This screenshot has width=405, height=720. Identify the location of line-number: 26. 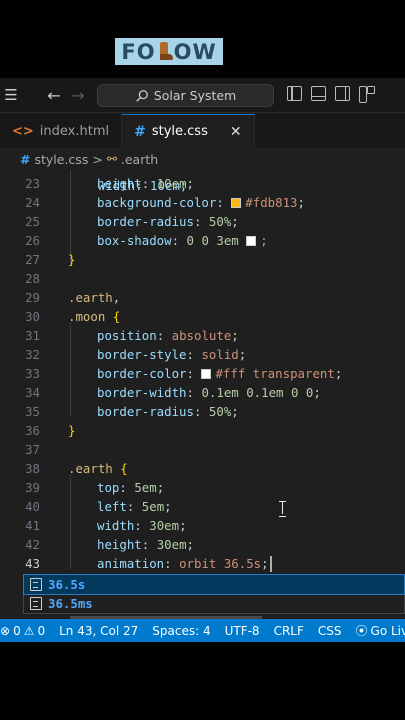
(32, 240).